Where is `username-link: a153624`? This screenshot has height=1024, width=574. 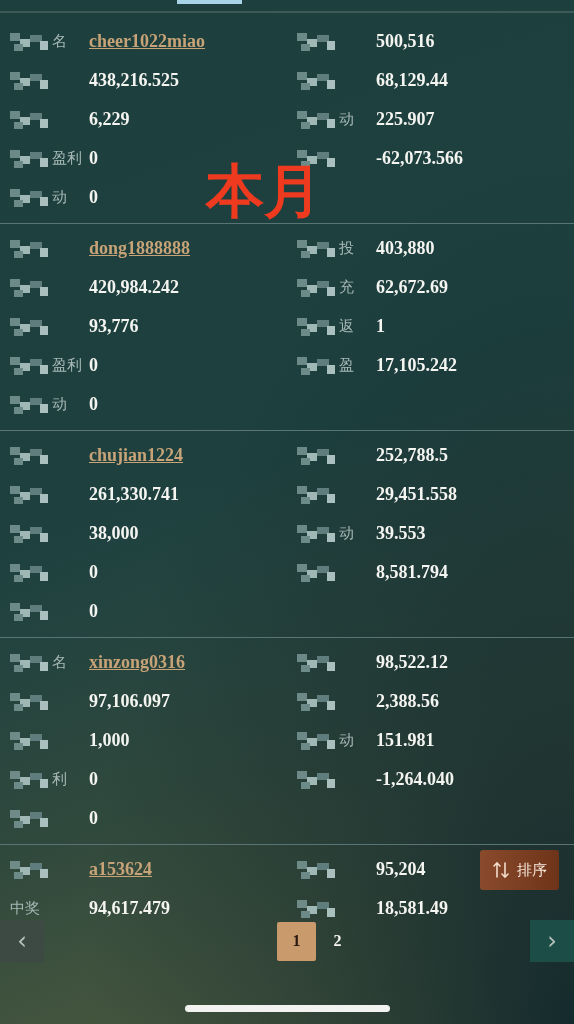 username-link: a153624 is located at coordinates (120, 869).